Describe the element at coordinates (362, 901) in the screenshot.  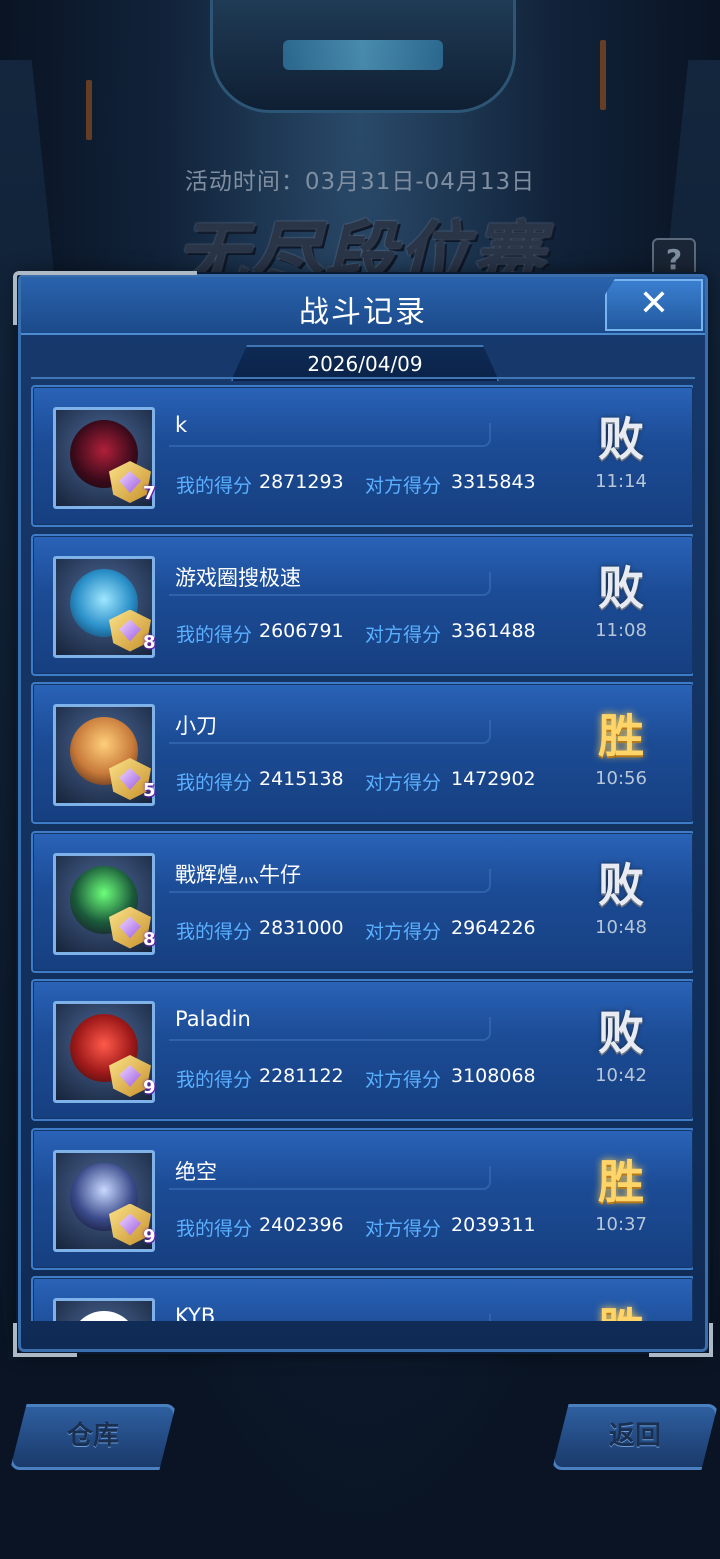
I see `battle-record-row: 8 戰辉煌灬牛仔 我的得分 2831000 对方得分 2964226 败 10:48` at that location.